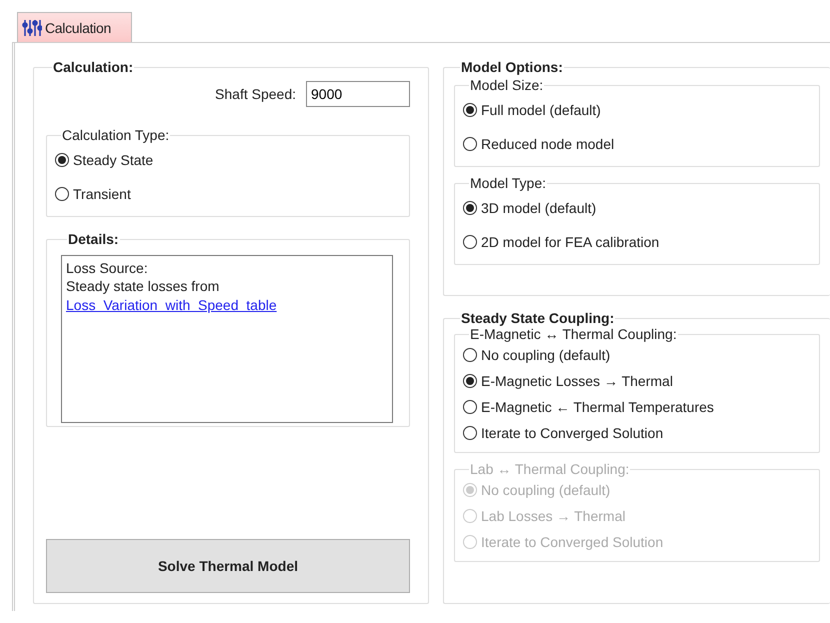 The height and width of the screenshot is (623, 830). What do you see at coordinates (508, 183) in the screenshot?
I see `group-title: Model Type:` at bounding box center [508, 183].